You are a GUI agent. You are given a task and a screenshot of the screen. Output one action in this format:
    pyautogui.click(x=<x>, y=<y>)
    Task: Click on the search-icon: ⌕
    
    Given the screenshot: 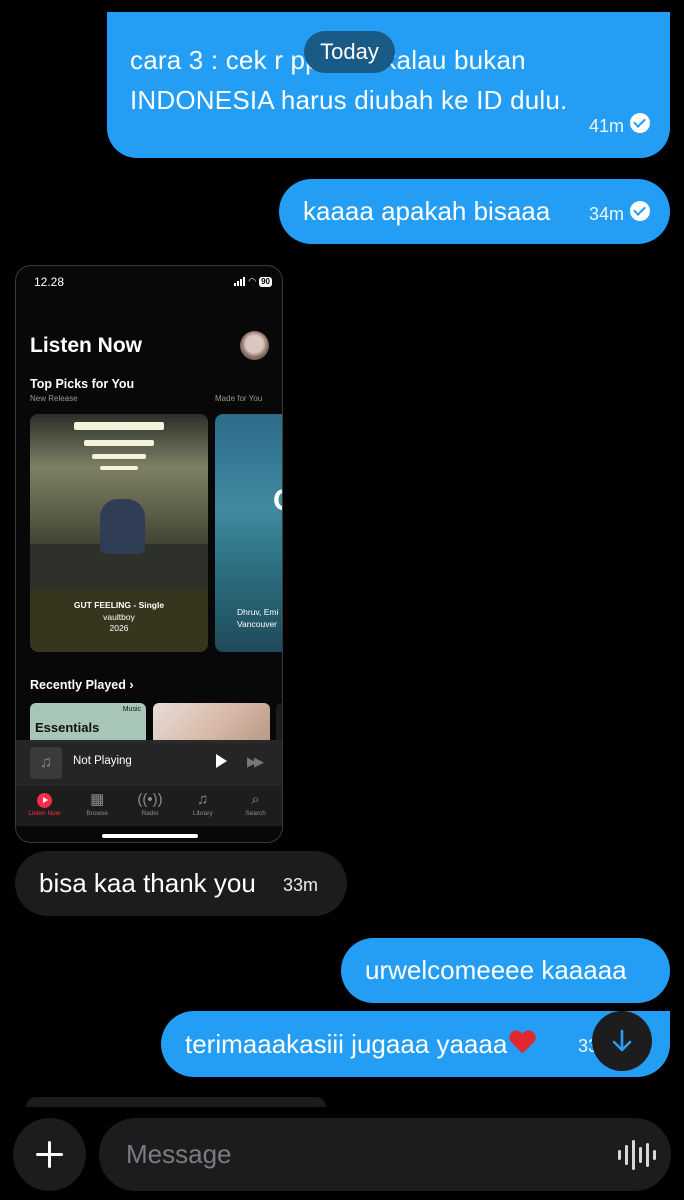 What is the action you would take?
    pyautogui.click(x=255, y=799)
    